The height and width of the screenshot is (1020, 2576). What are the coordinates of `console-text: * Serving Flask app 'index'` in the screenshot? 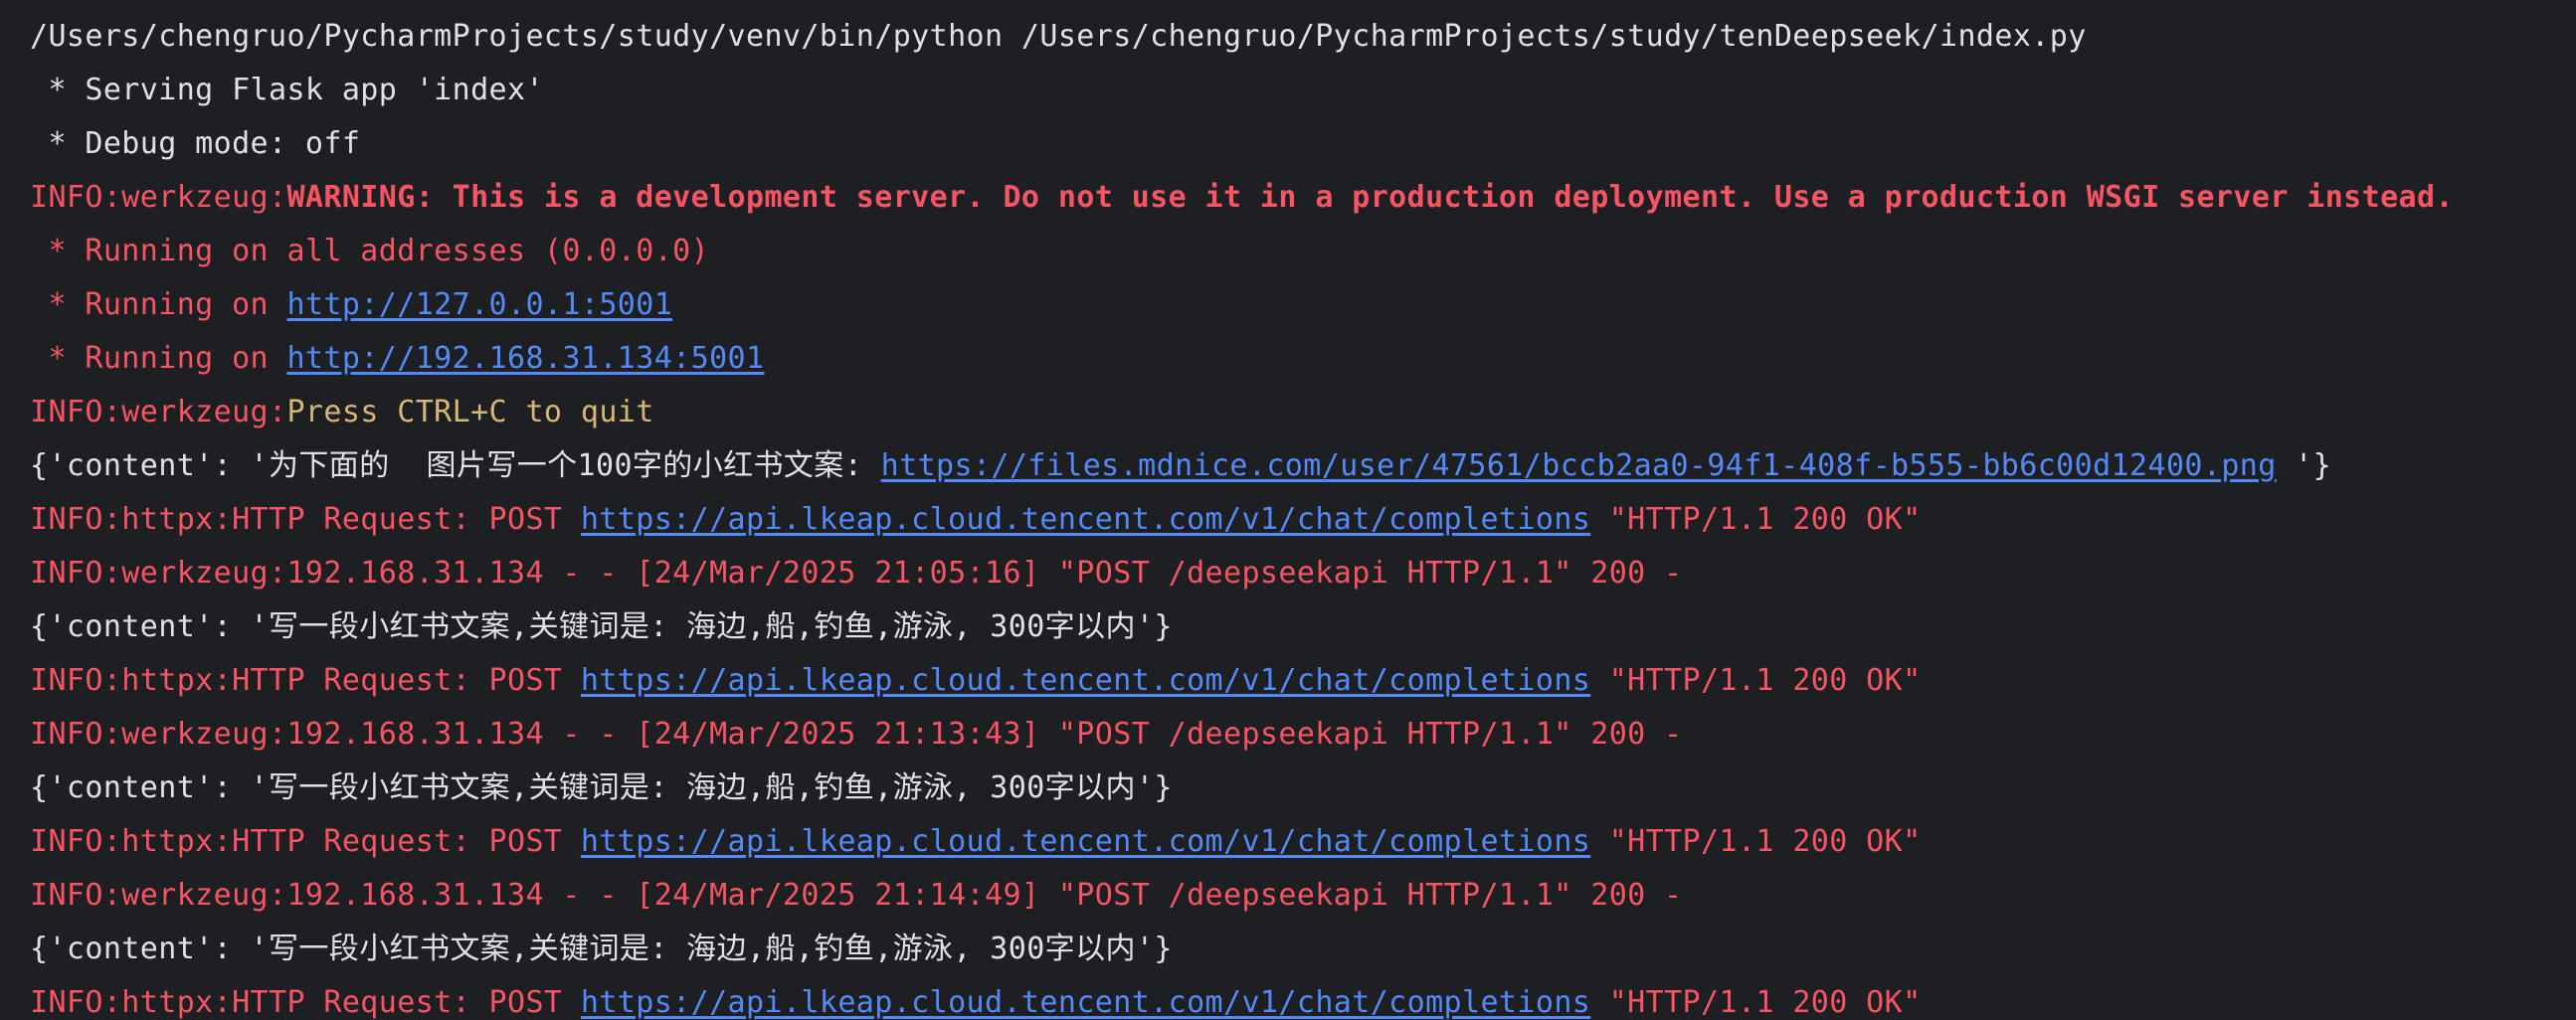 It's located at (287, 90).